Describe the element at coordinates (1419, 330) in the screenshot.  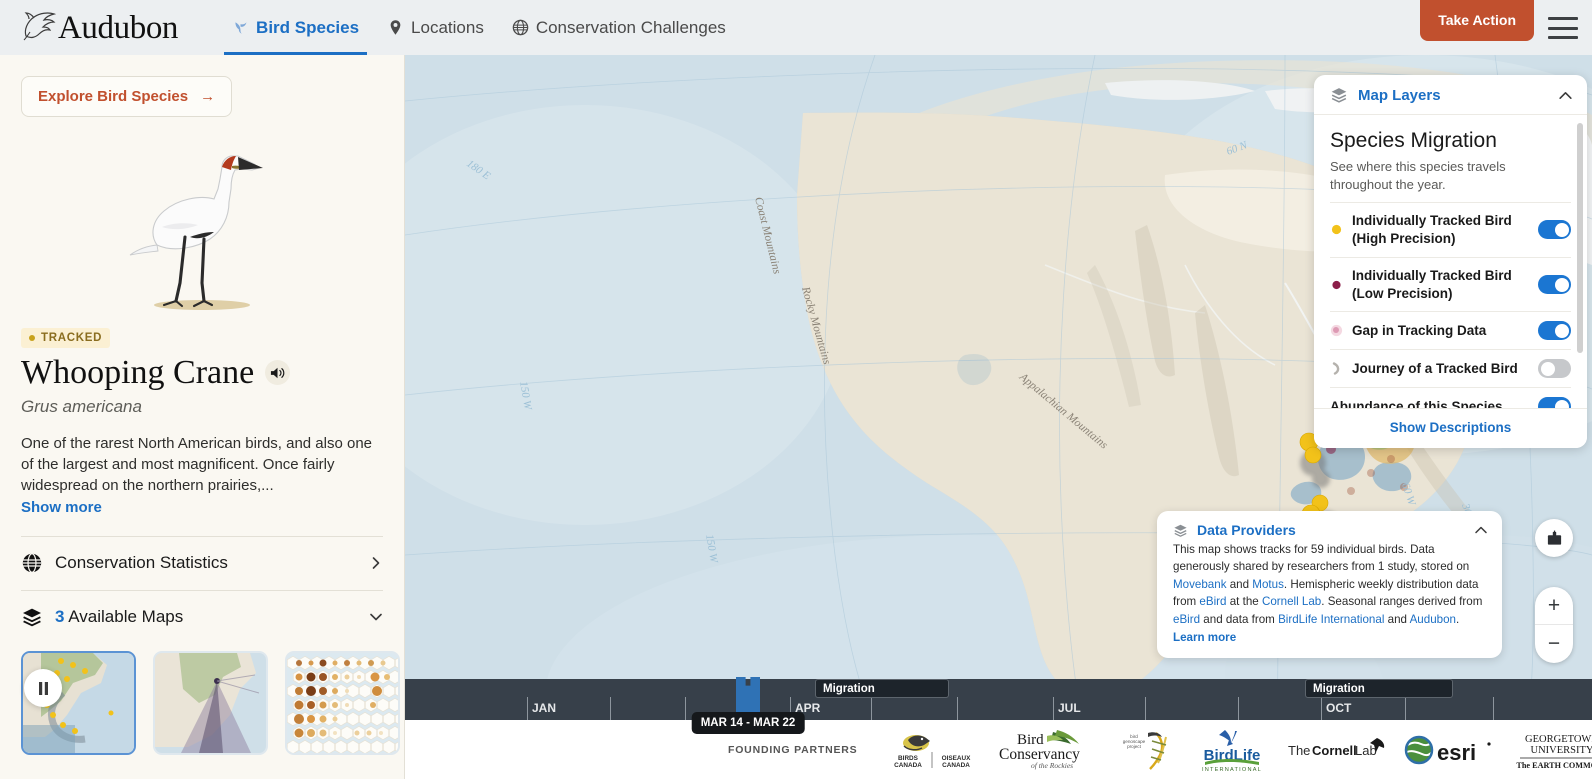
I see `layer-label: Gap in Tracking Data` at that location.